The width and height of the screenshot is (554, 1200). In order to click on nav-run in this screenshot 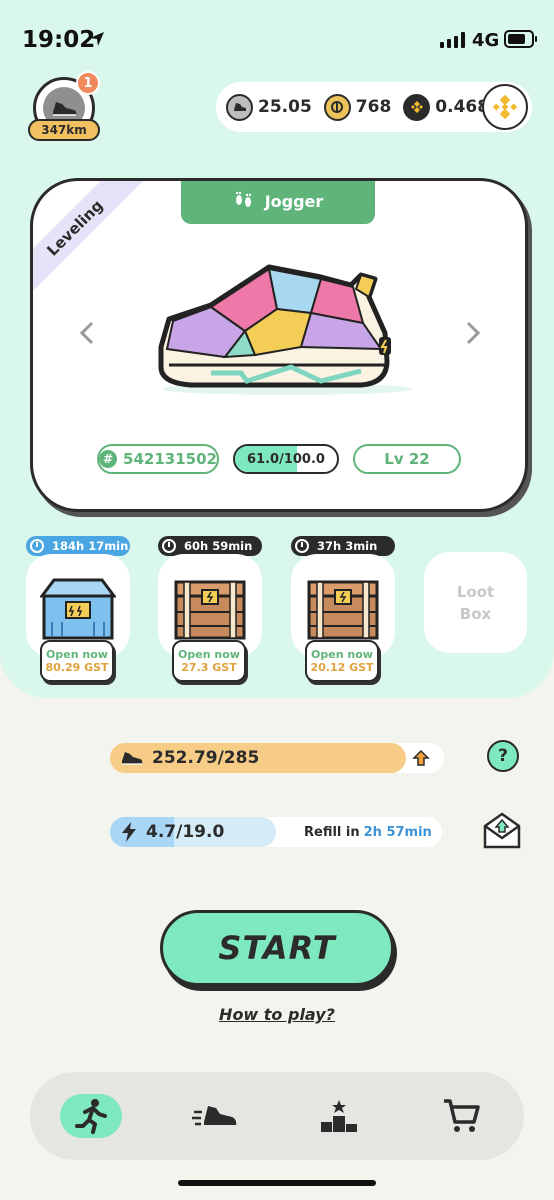, I will do `click(91, 1116)`.